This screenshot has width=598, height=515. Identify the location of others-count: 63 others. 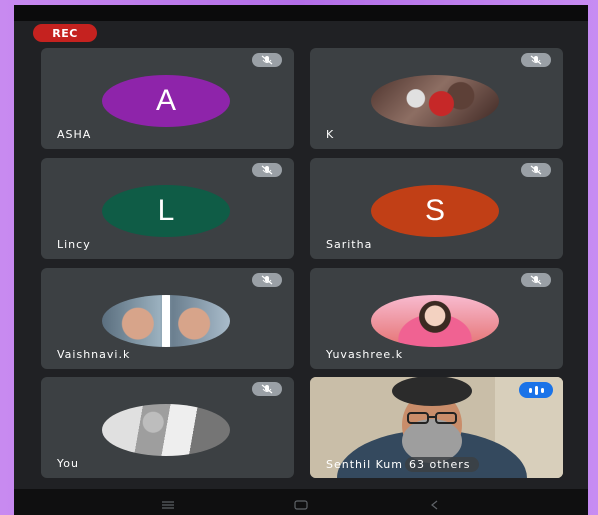
(441, 464).